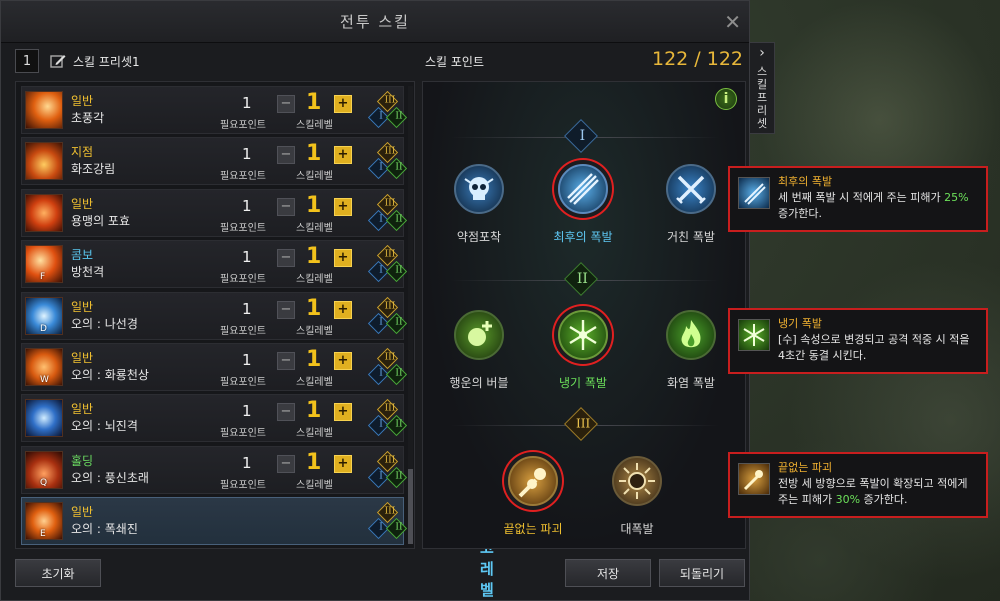 This screenshot has width=1000, height=601. What do you see at coordinates (27, 61) in the screenshot?
I see `preset-number-button: 1` at bounding box center [27, 61].